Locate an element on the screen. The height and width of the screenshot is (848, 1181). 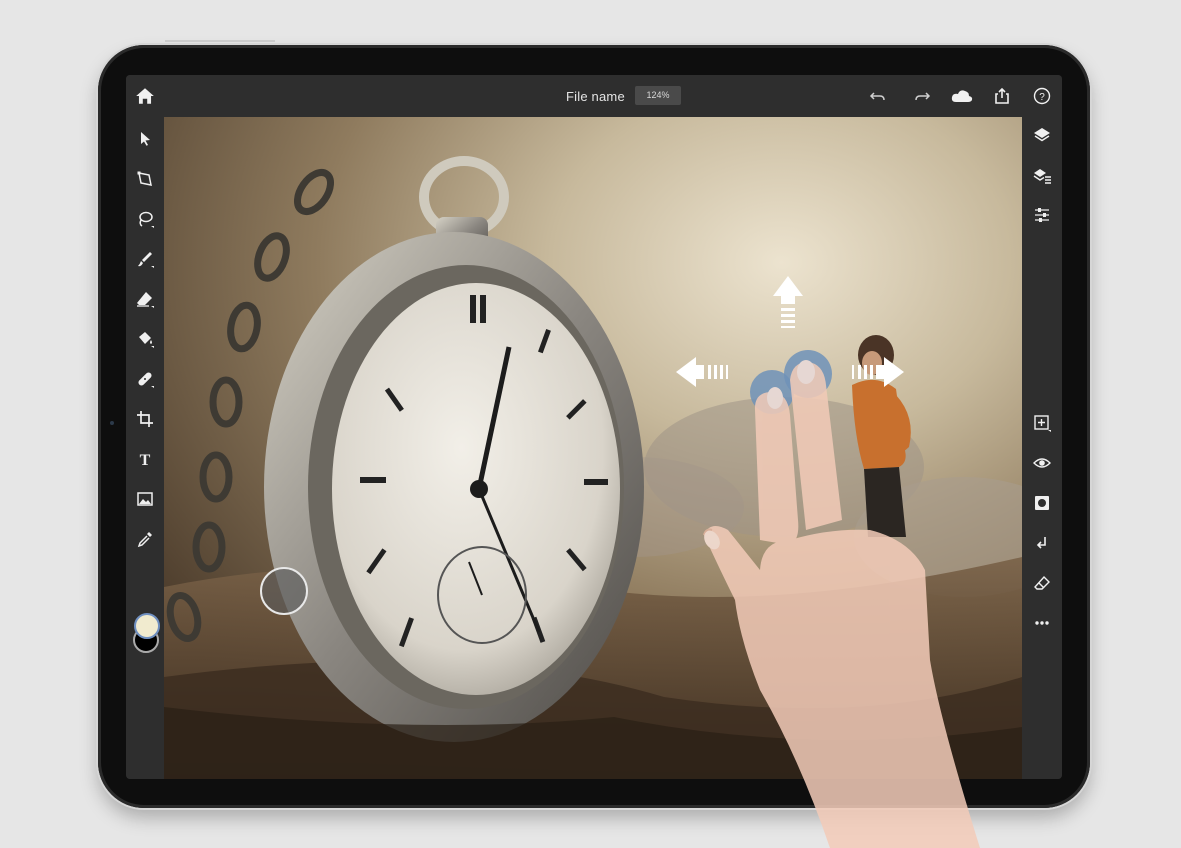
top-toolbar: File name 124% ? is located at coordinates (594, 96).